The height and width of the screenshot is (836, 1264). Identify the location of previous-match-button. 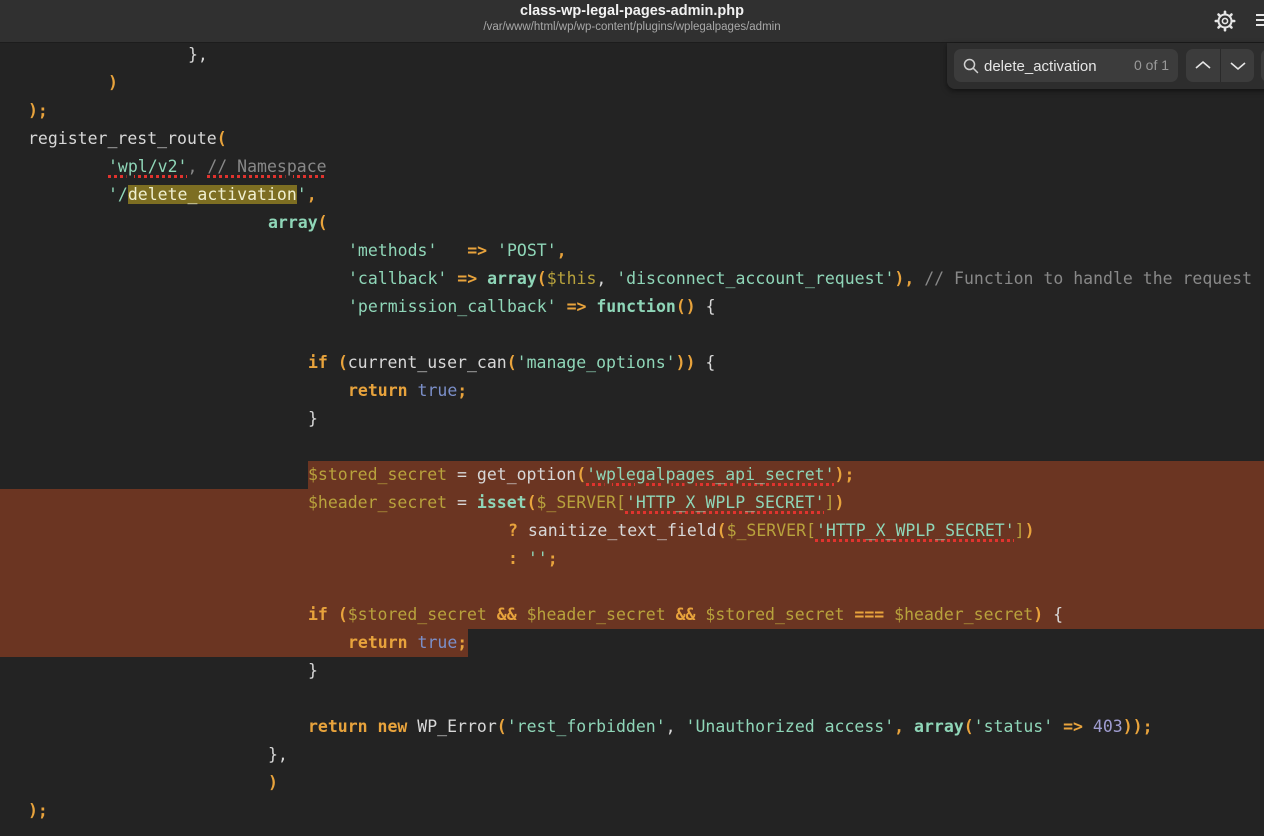
(1203, 65).